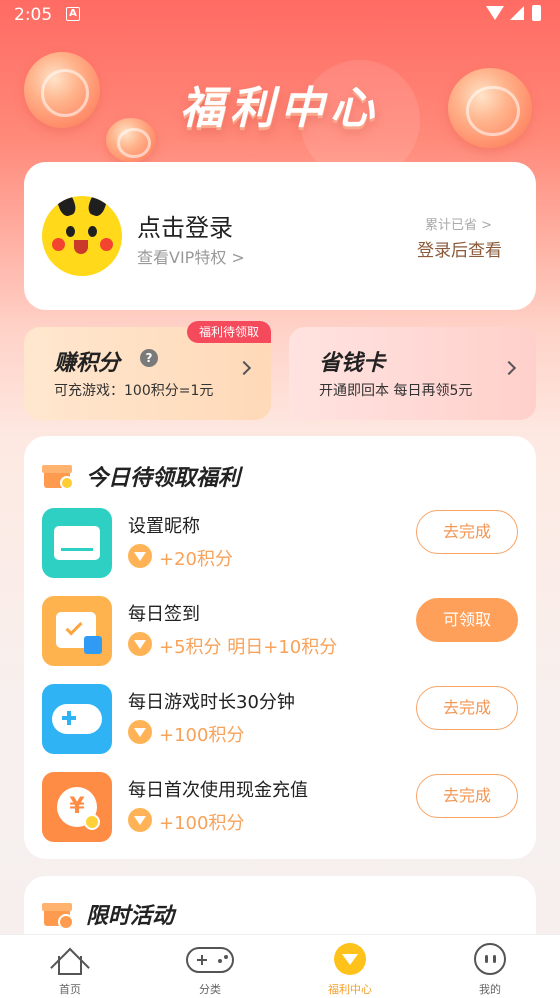 This screenshot has width=560, height=998. I want to click on claim-button: 可领取, so click(467, 620).